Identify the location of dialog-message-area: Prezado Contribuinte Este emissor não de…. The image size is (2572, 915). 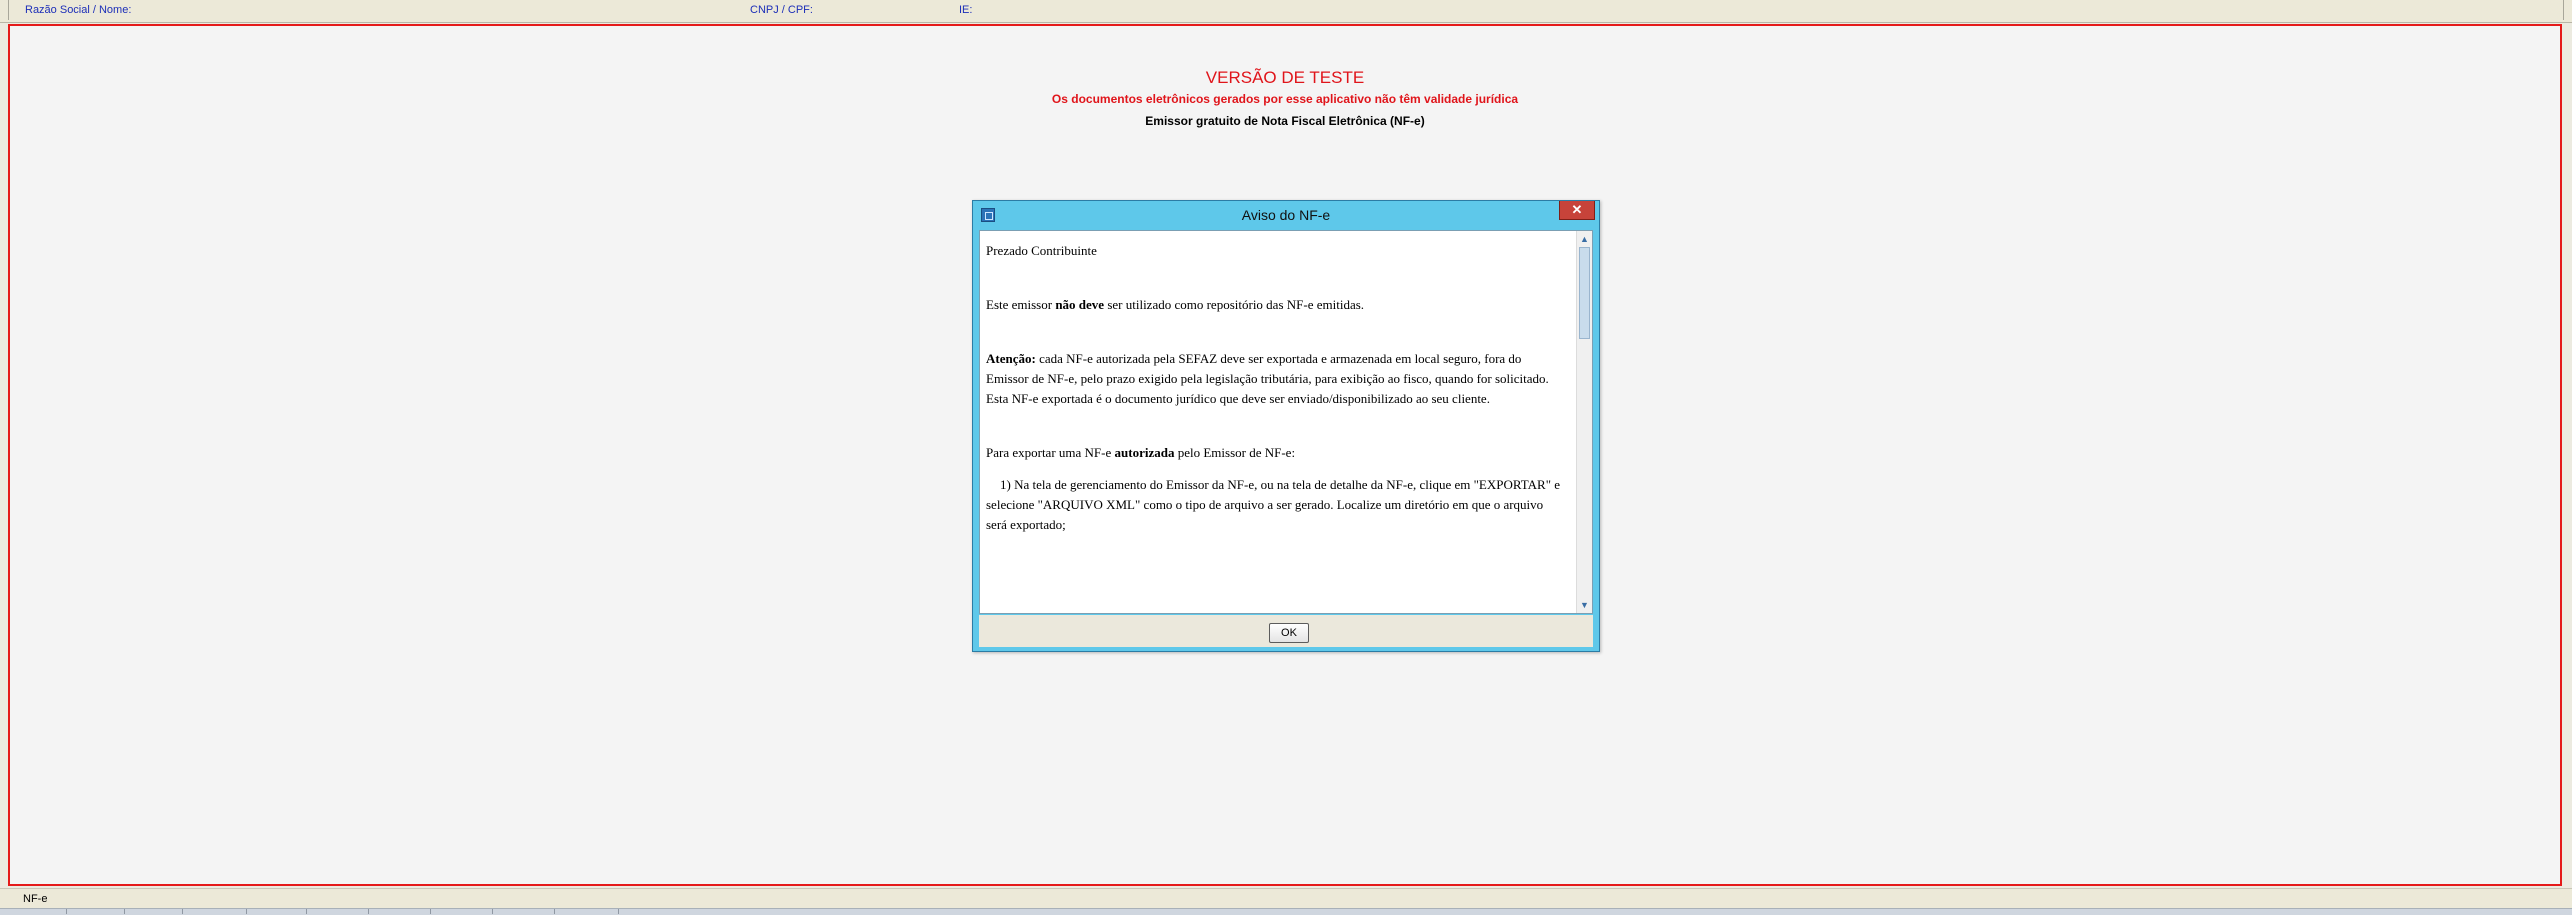
(1286, 422).